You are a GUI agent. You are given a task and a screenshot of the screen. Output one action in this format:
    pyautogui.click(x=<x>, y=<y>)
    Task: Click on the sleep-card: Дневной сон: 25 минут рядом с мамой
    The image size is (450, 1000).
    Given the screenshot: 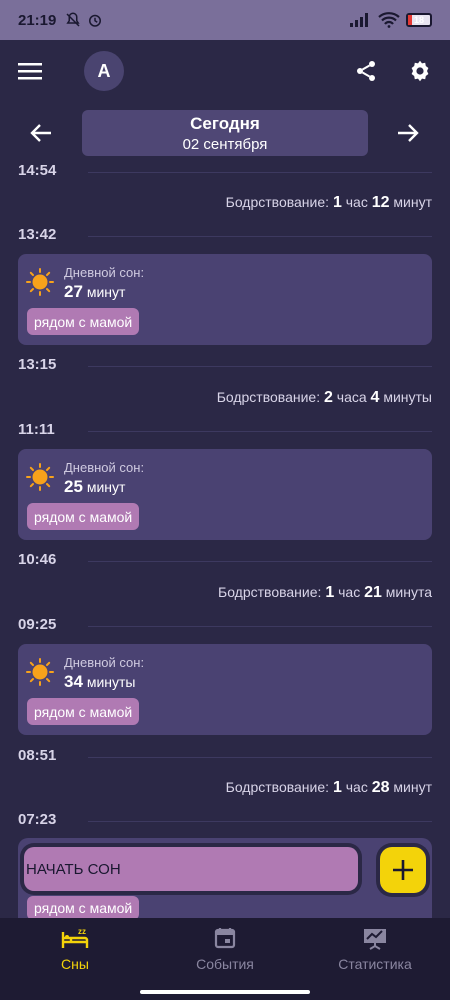 What is the action you would take?
    pyautogui.click(x=225, y=494)
    